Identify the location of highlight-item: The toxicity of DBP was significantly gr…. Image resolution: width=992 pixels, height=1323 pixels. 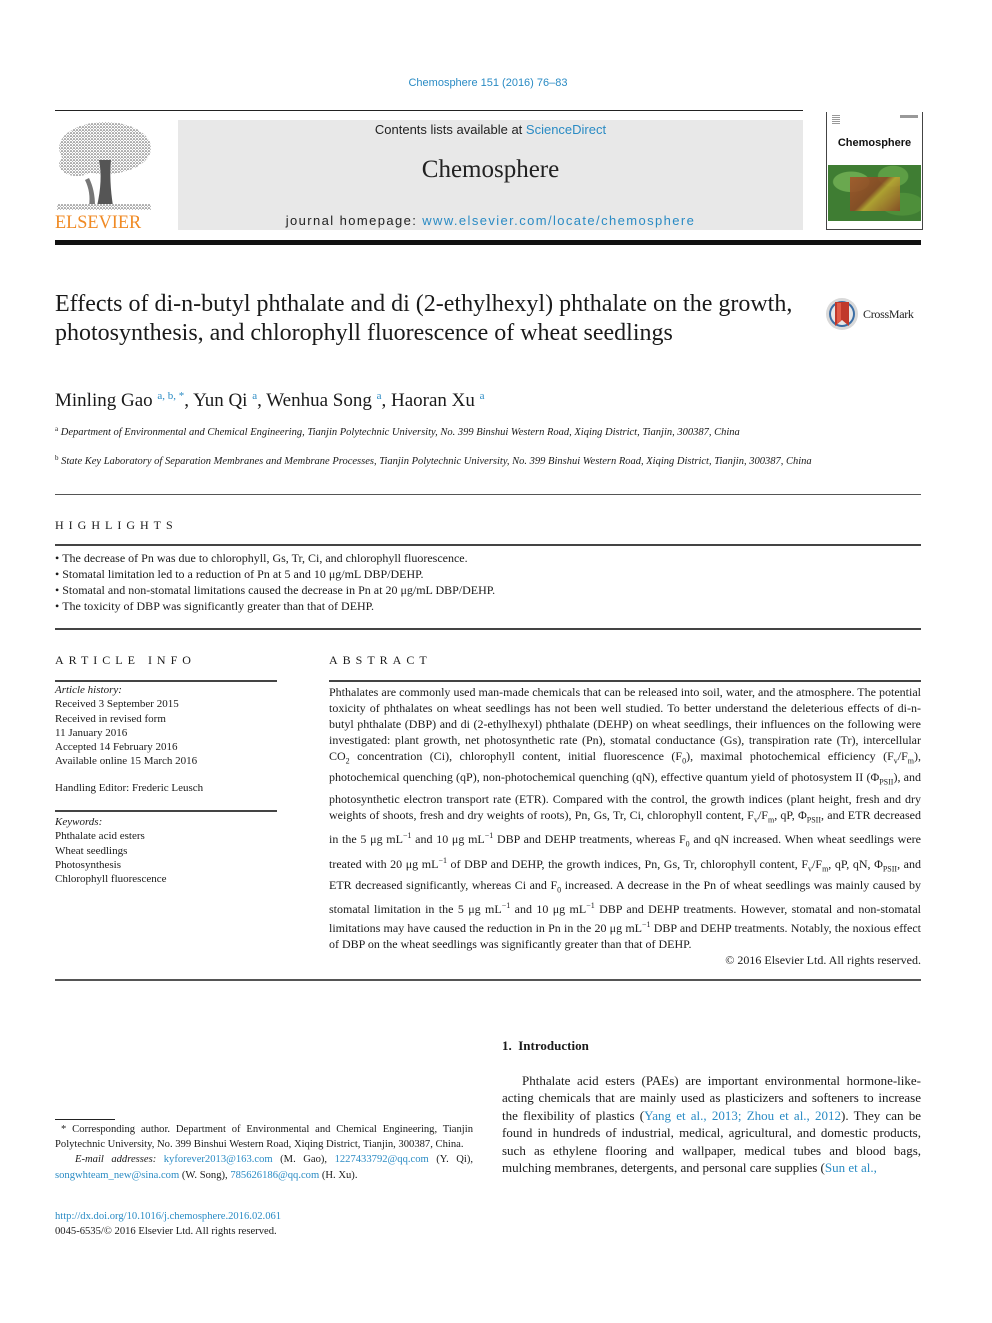
(488, 606).